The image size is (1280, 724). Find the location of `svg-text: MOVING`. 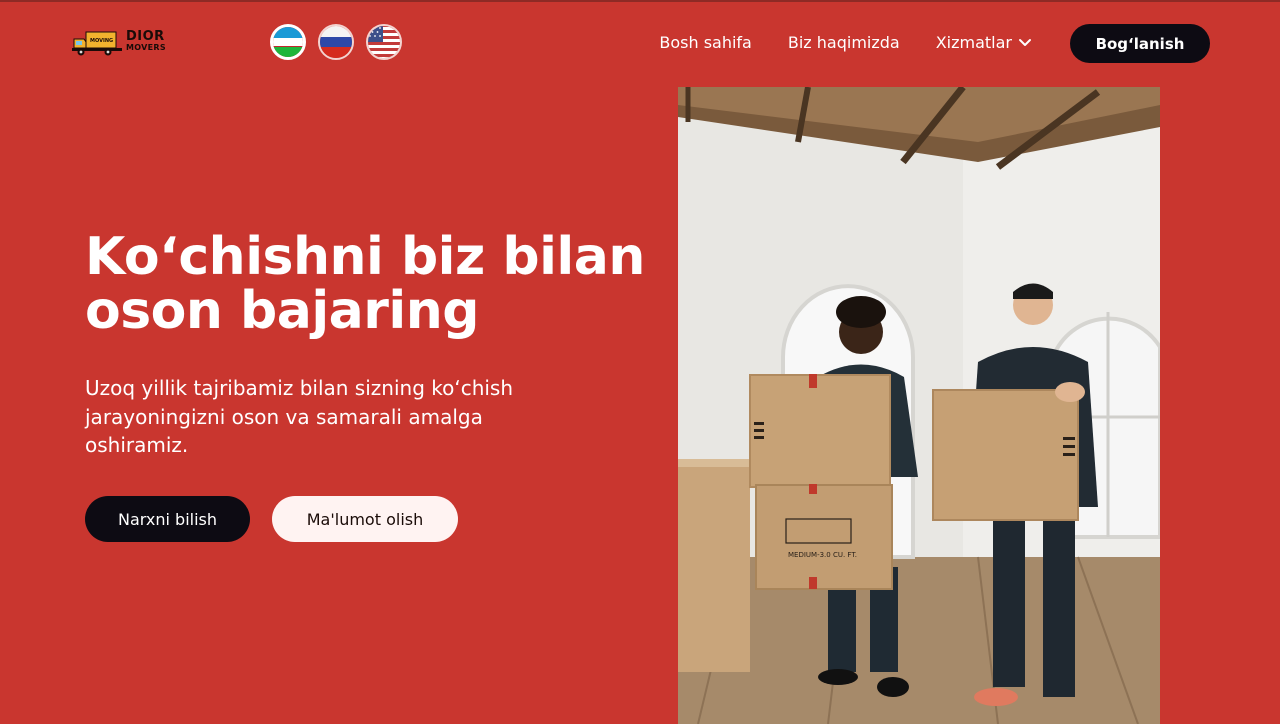

svg-text: MOVING is located at coordinates (101, 41).